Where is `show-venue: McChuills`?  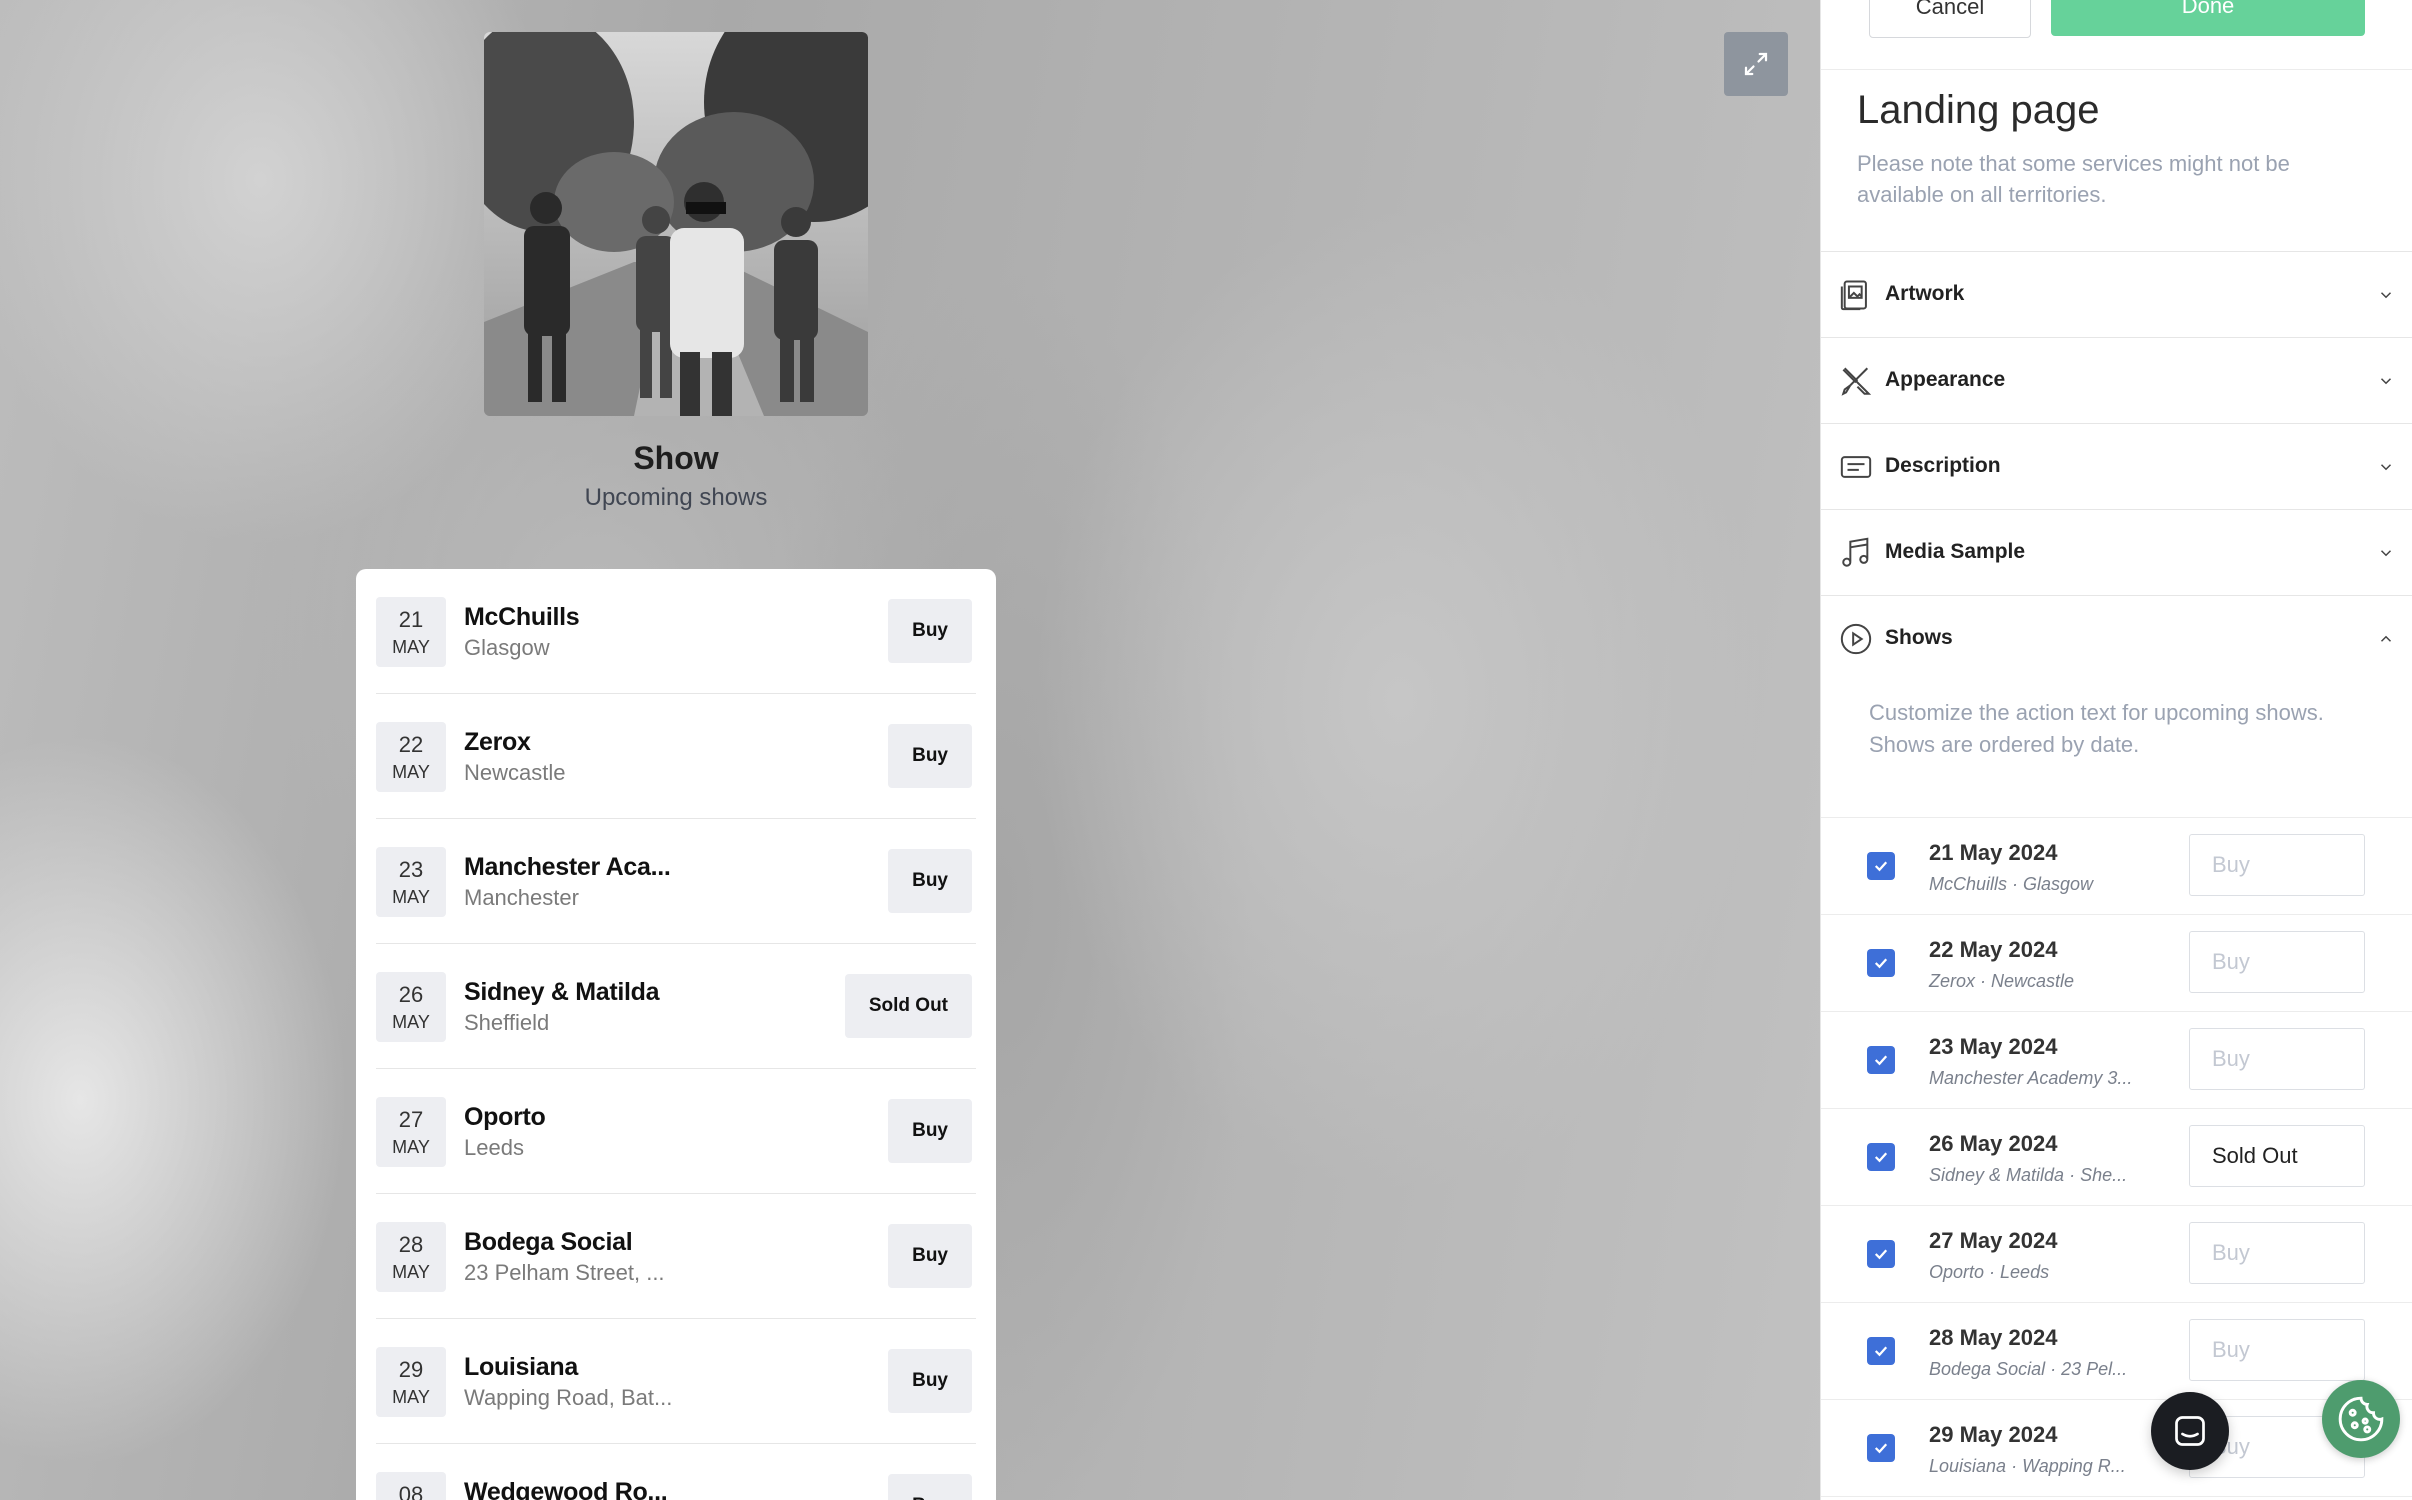
show-venue: McChuills is located at coordinates (522, 617).